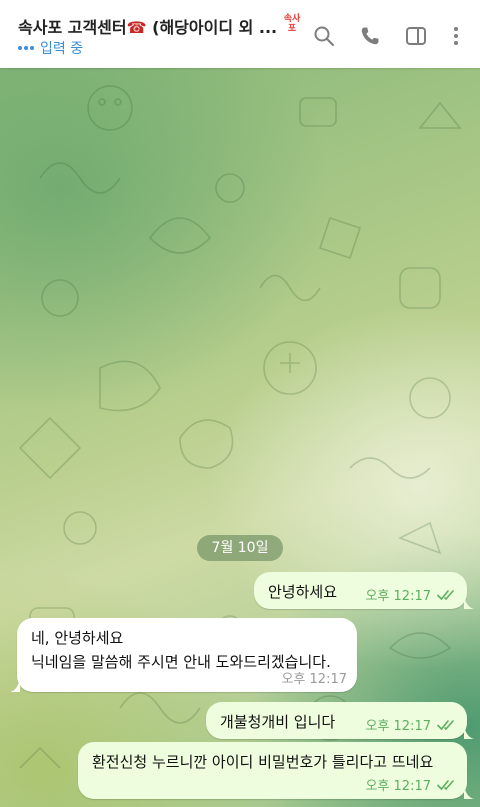  I want to click on date-separator: 7월 10일, so click(240, 548).